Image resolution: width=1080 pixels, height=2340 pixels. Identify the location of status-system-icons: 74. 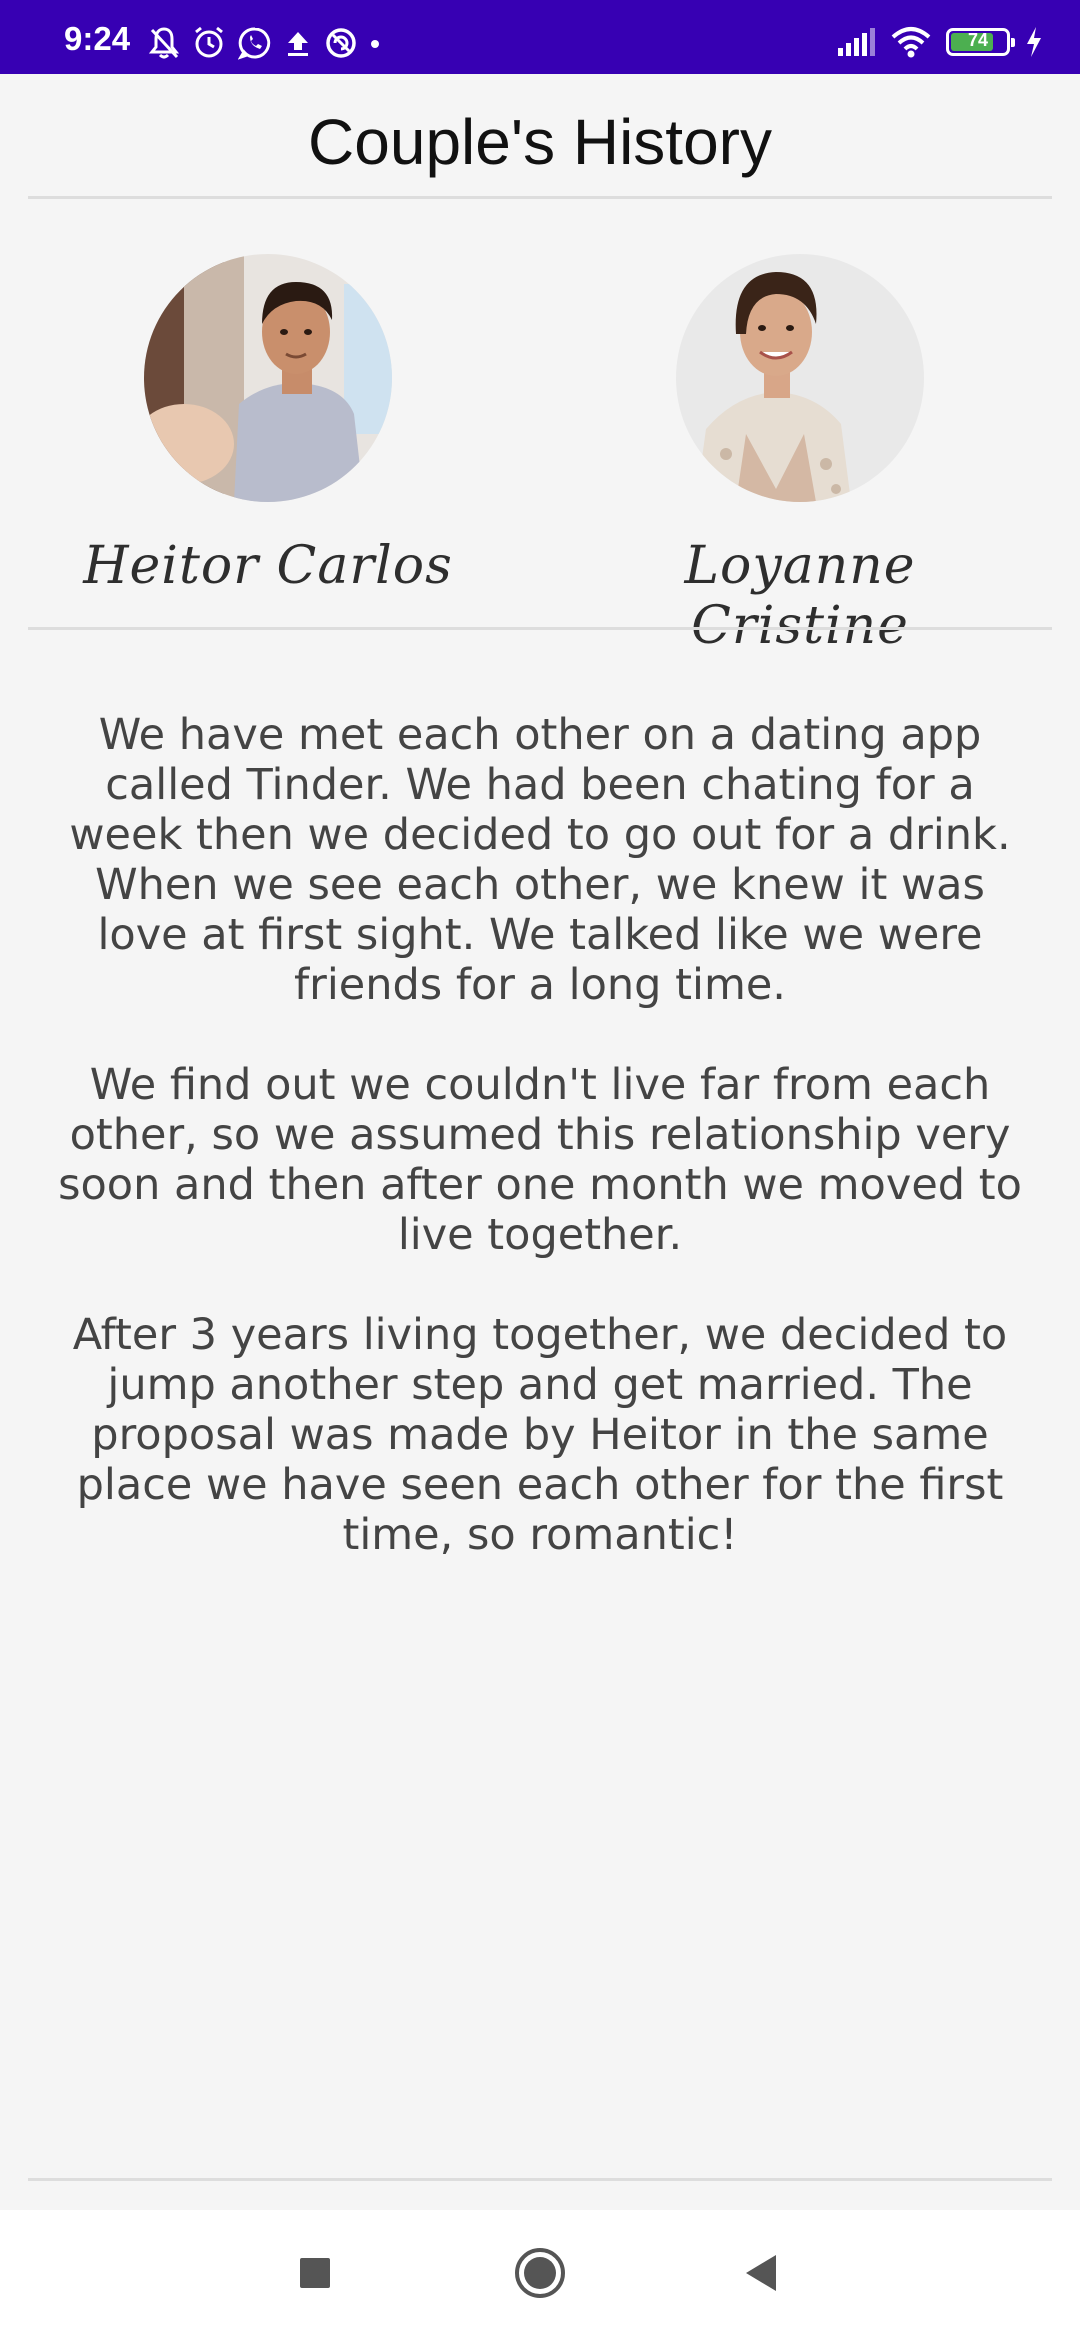
(940, 42).